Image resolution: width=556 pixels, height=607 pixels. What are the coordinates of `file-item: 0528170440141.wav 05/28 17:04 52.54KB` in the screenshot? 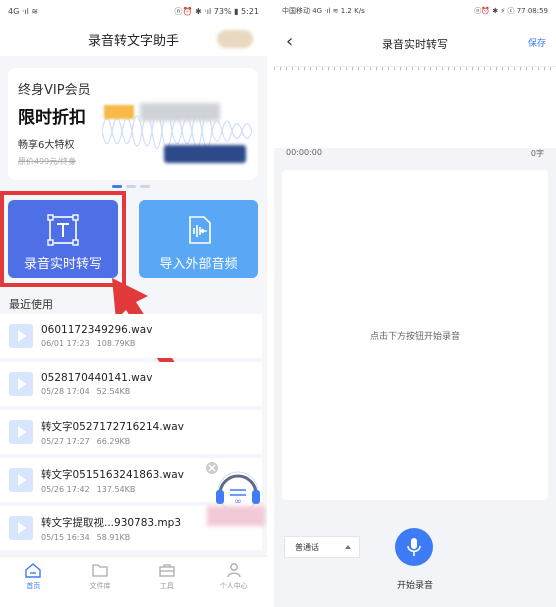 It's located at (131, 384).